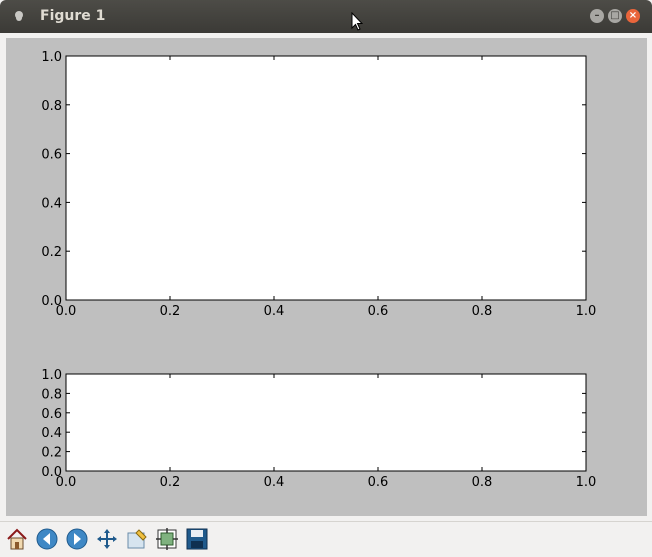 This screenshot has width=652, height=557. Describe the element at coordinates (77, 539) in the screenshot. I see `forward-icon` at that location.